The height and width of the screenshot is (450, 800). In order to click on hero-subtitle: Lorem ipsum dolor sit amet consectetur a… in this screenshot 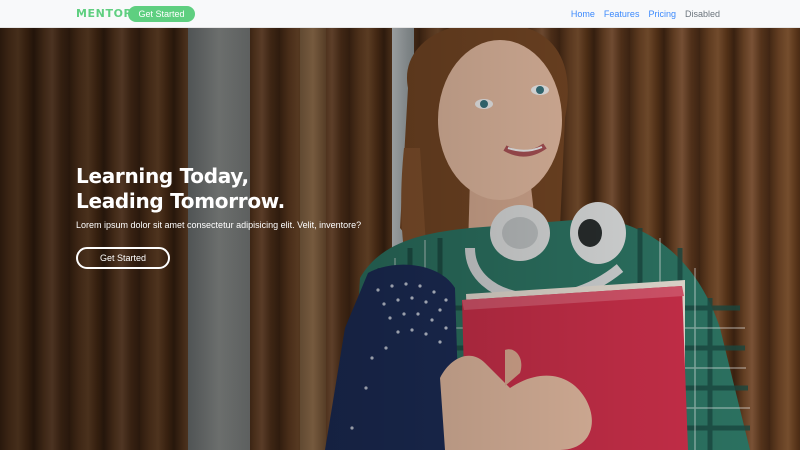, I will do `click(219, 225)`.